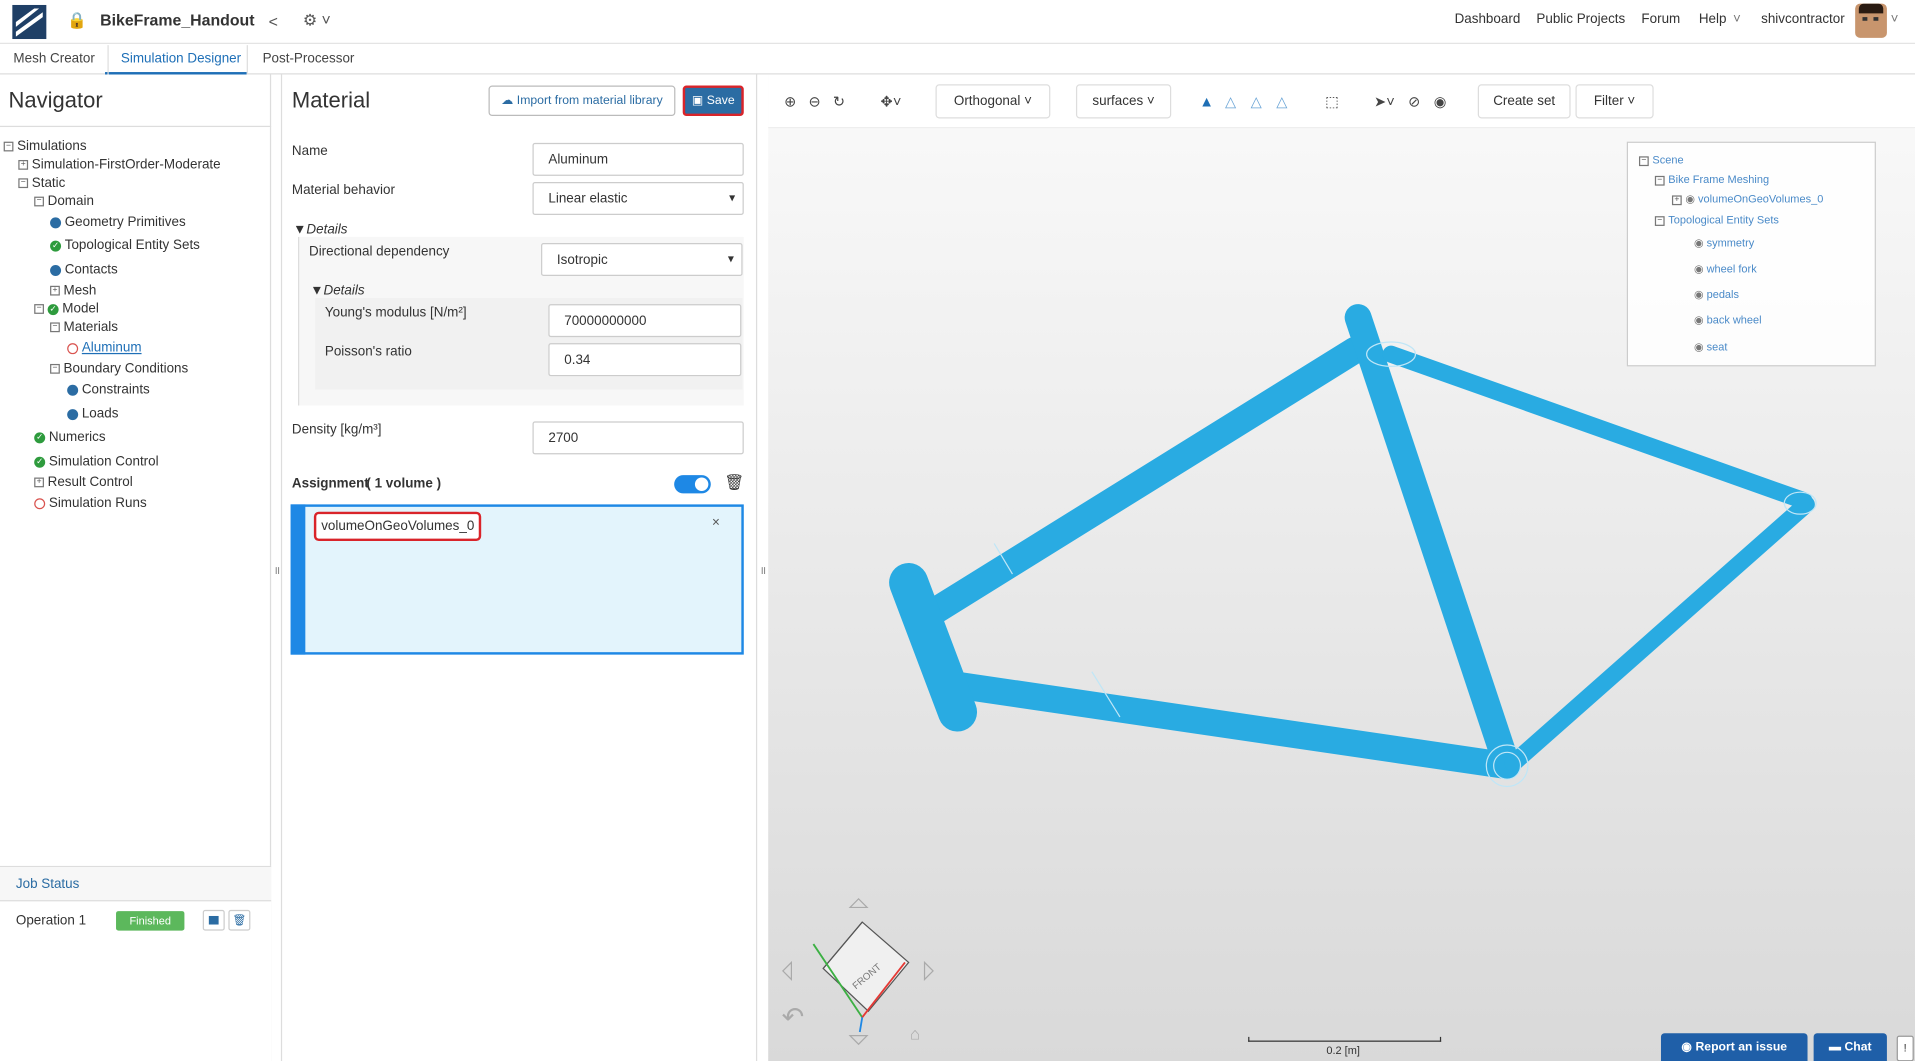 Image resolution: width=1915 pixels, height=1061 pixels. Describe the element at coordinates (1747, 199) in the screenshot. I see `scene-item-volume: + ◉ volumeOnGeoVolumes_0` at that location.